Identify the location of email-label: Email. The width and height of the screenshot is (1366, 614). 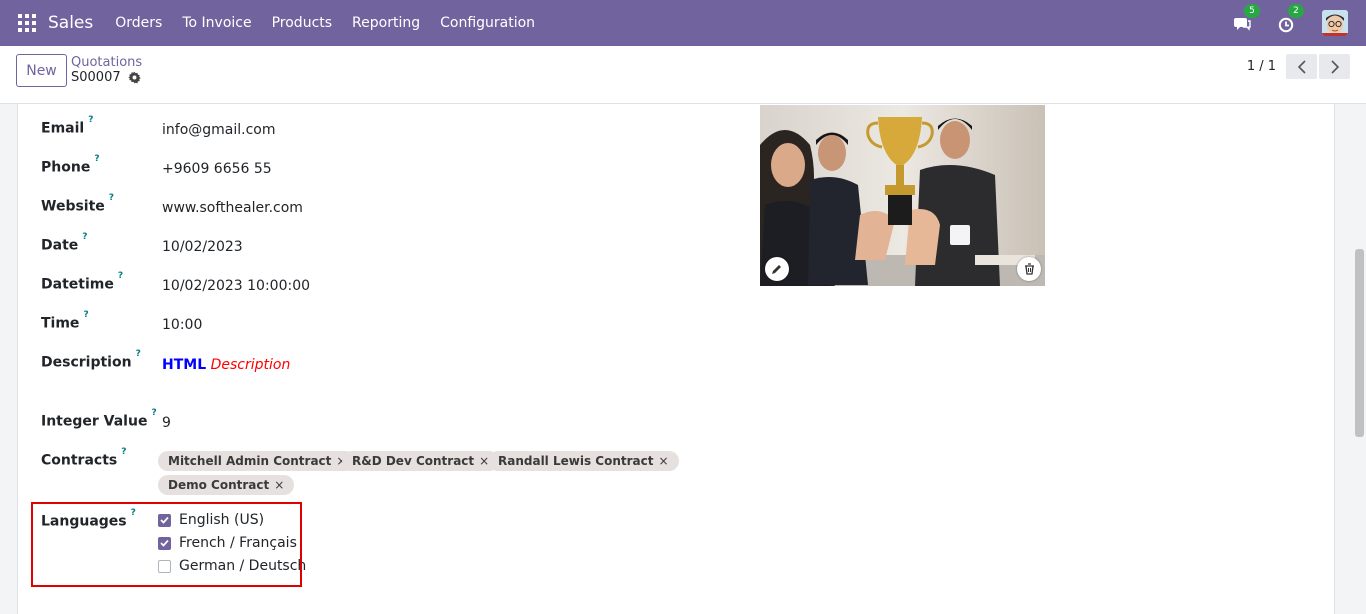
(63, 128).